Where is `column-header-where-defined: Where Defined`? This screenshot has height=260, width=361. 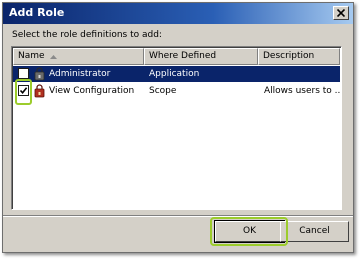 column-header-where-defined: Where Defined is located at coordinates (201, 56).